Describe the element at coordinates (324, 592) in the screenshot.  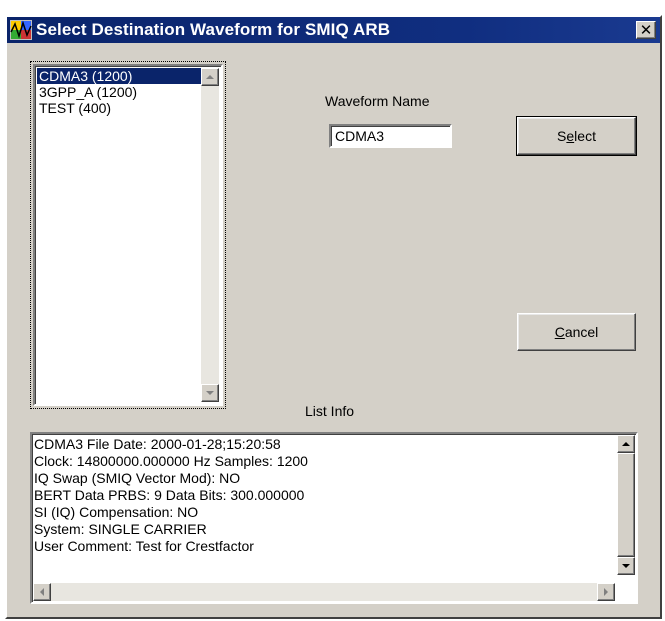
I see `list-info-horizontal-scrollbar` at that location.